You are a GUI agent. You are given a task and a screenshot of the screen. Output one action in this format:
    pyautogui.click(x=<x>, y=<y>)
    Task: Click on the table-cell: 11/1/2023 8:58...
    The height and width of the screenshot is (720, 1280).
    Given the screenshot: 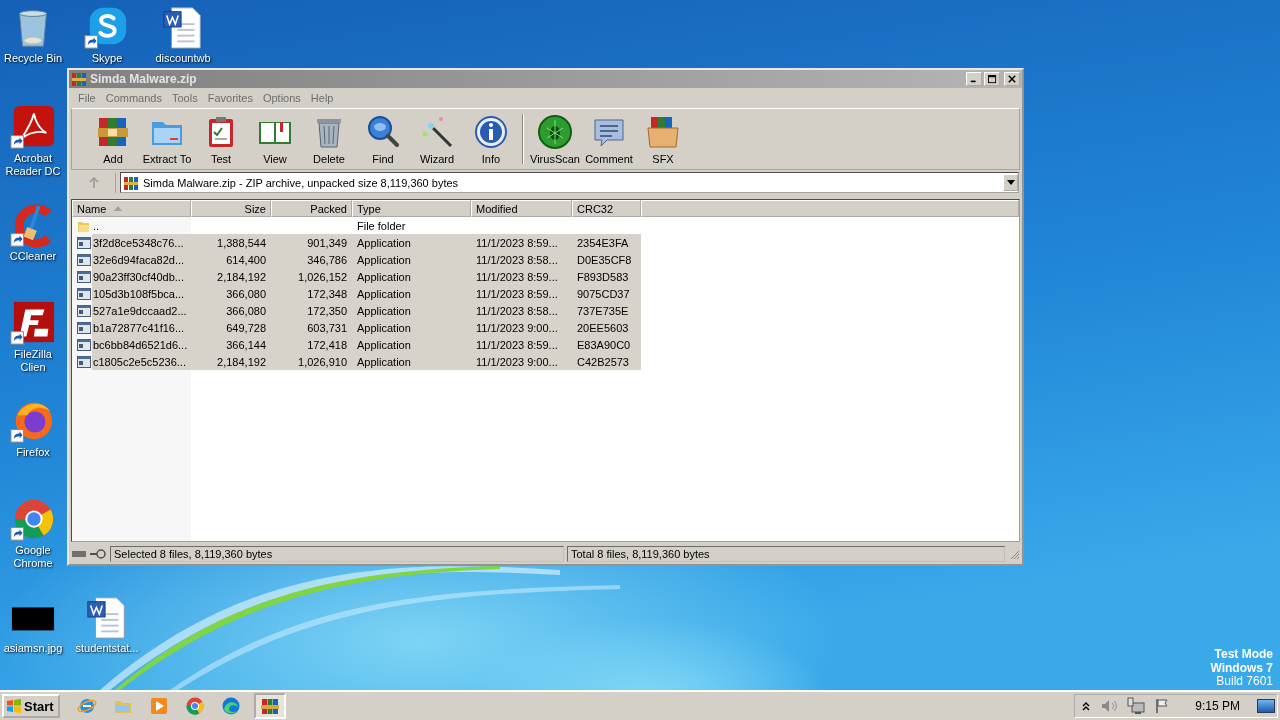 What is the action you would take?
    pyautogui.click(x=517, y=259)
    